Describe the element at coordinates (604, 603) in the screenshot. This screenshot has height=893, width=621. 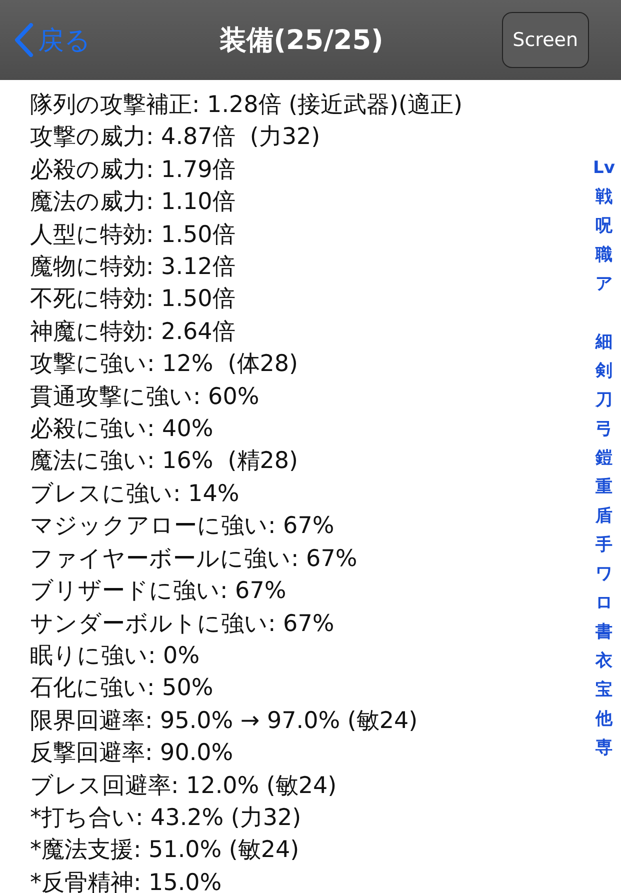
I see `section-index-link: ロ` at that location.